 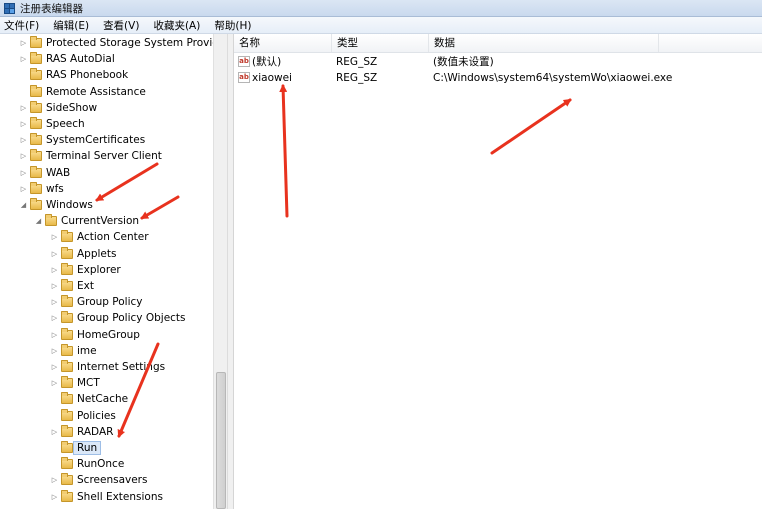 What do you see at coordinates (104, 156) in the screenshot?
I see `tree-item-label: Terminal Server Client` at bounding box center [104, 156].